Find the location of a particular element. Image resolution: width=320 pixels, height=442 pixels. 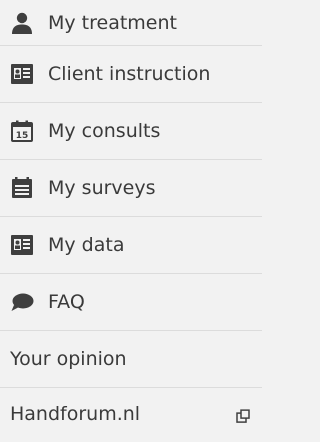

menu-item-my-surveys: My surveys is located at coordinates (131, 188).